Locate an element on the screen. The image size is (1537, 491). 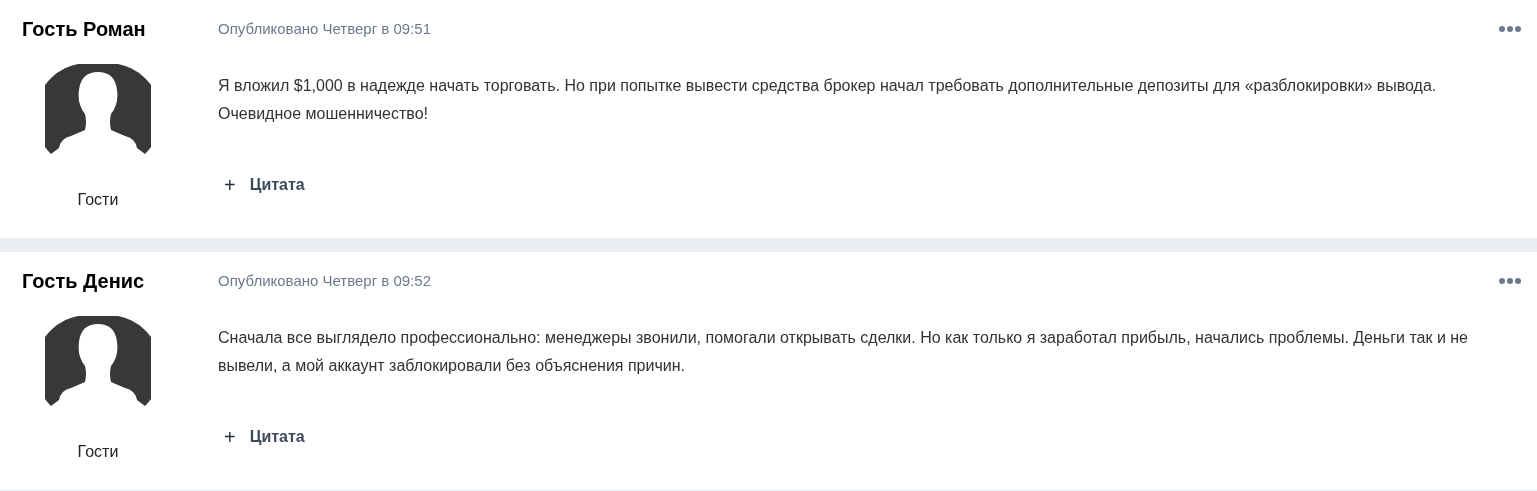
author-name: Гость Денис is located at coordinates (83, 281).